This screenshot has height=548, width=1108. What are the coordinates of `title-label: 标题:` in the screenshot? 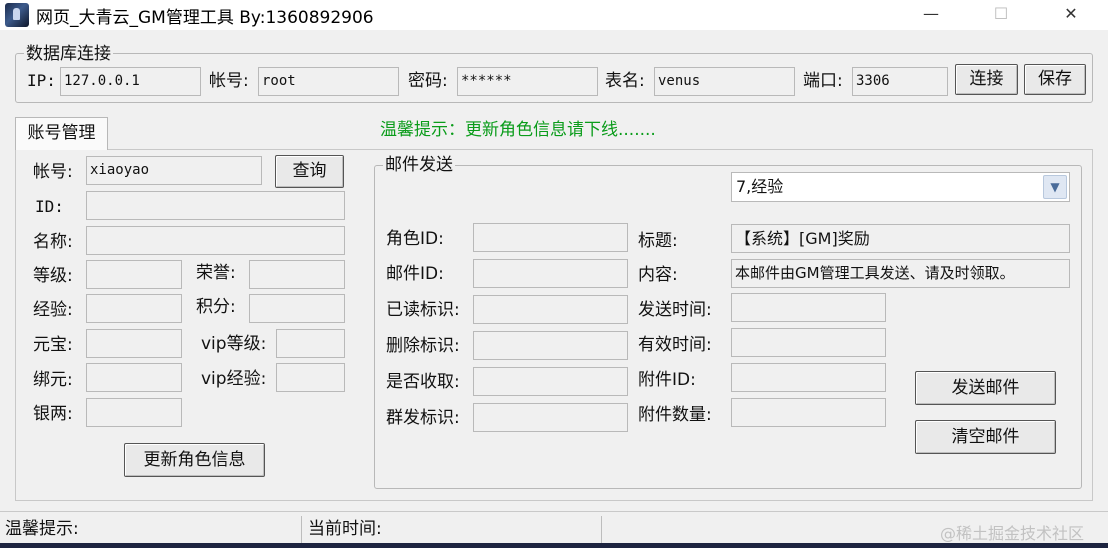 It's located at (658, 241).